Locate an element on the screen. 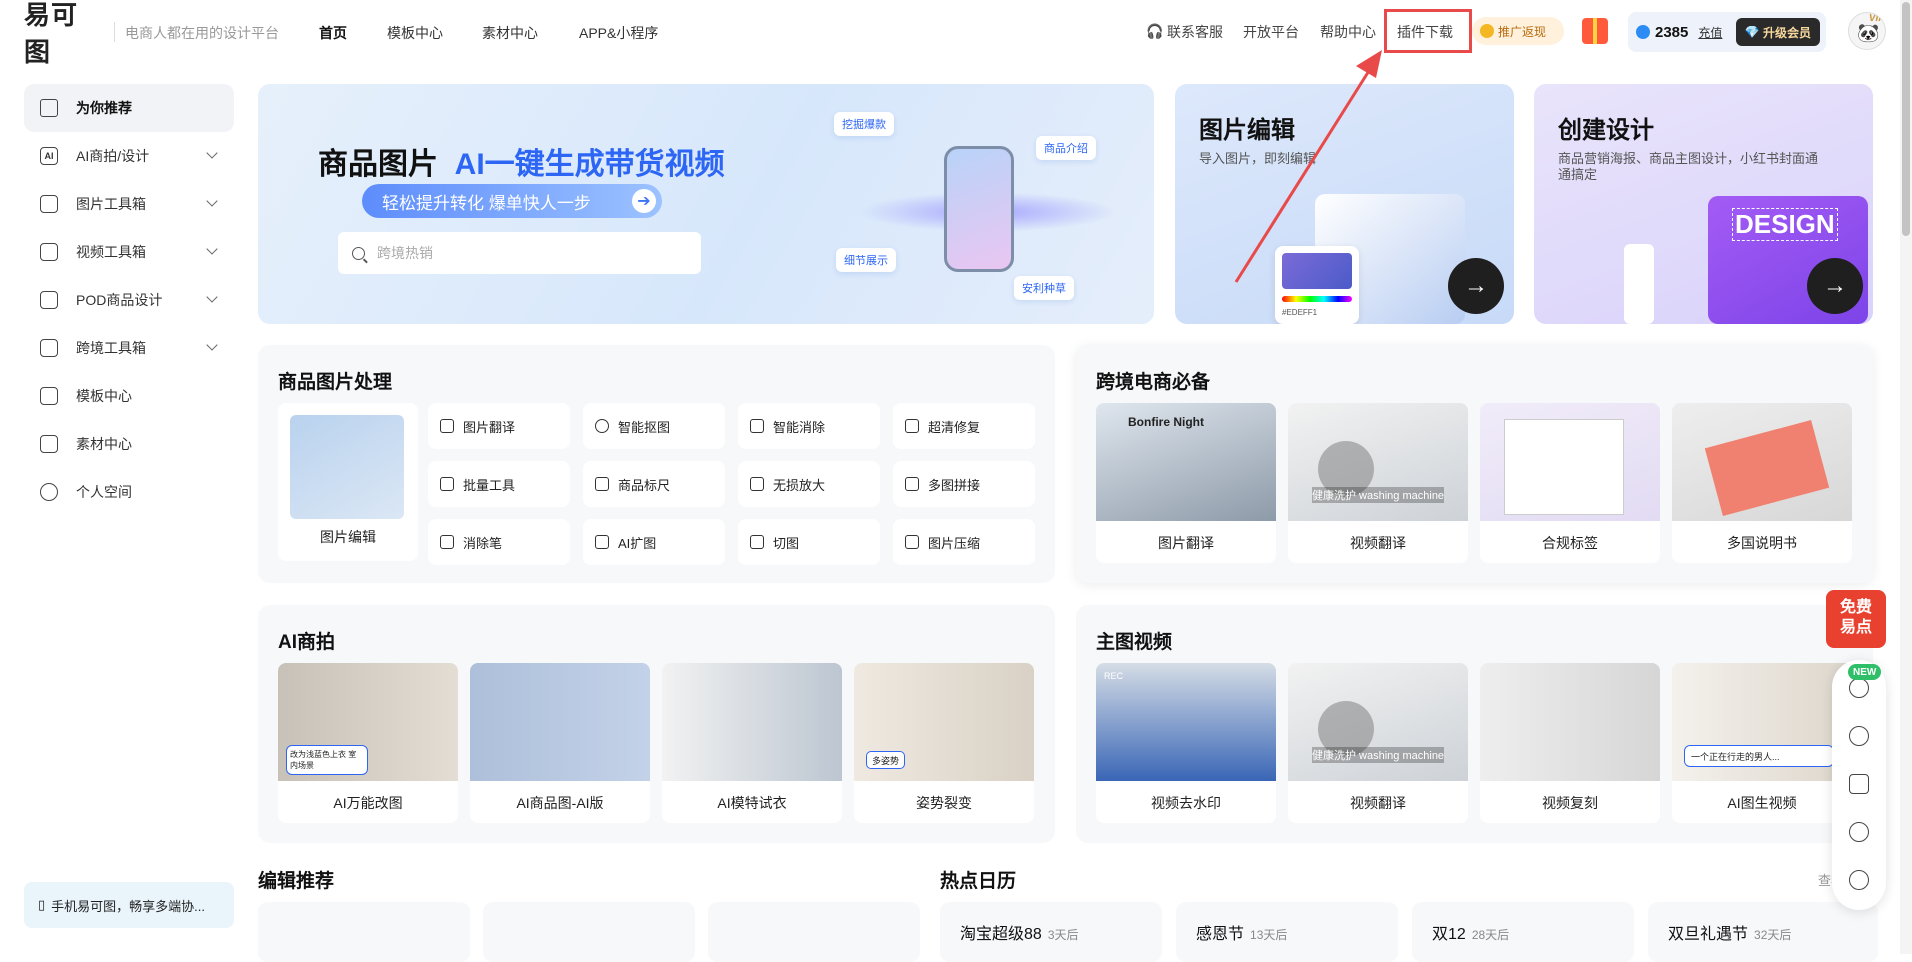 This screenshot has width=1912, height=962. image-edit-title: 图片编辑 is located at coordinates (1247, 130).